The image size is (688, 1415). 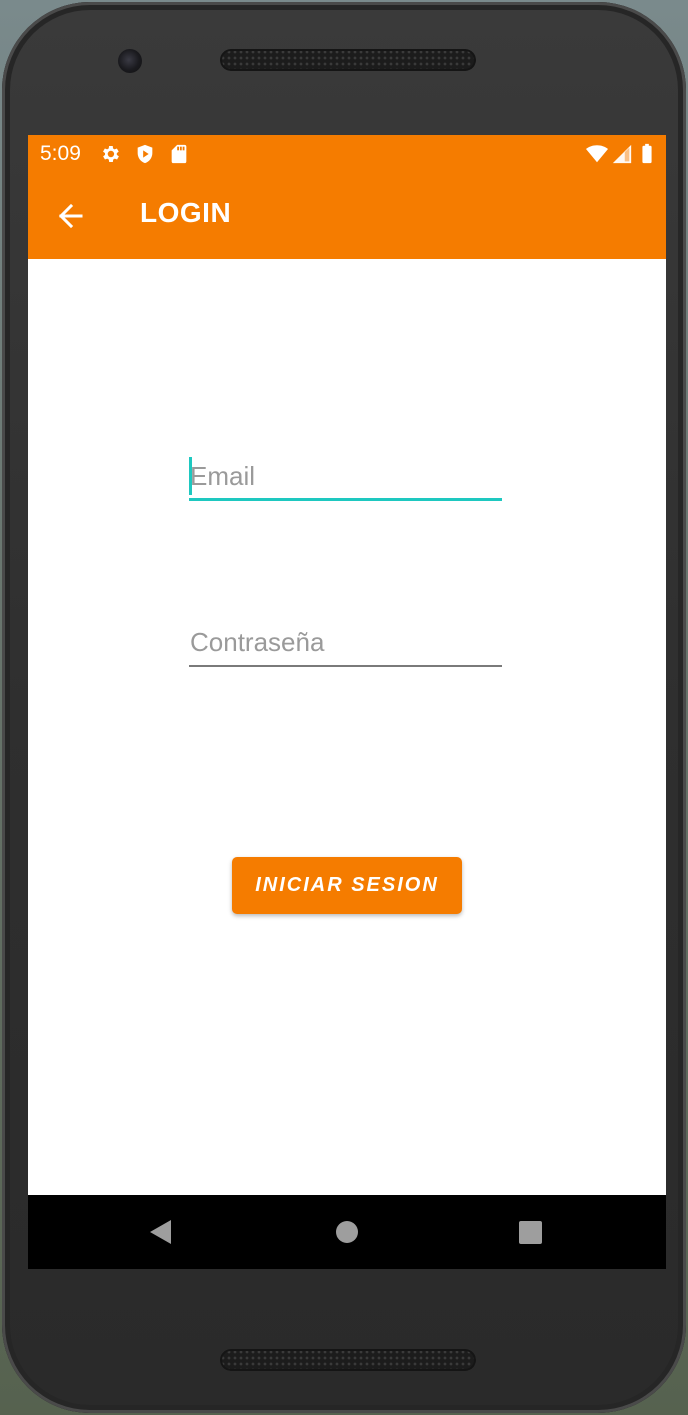 I want to click on battery-icon, so click(x=647, y=153).